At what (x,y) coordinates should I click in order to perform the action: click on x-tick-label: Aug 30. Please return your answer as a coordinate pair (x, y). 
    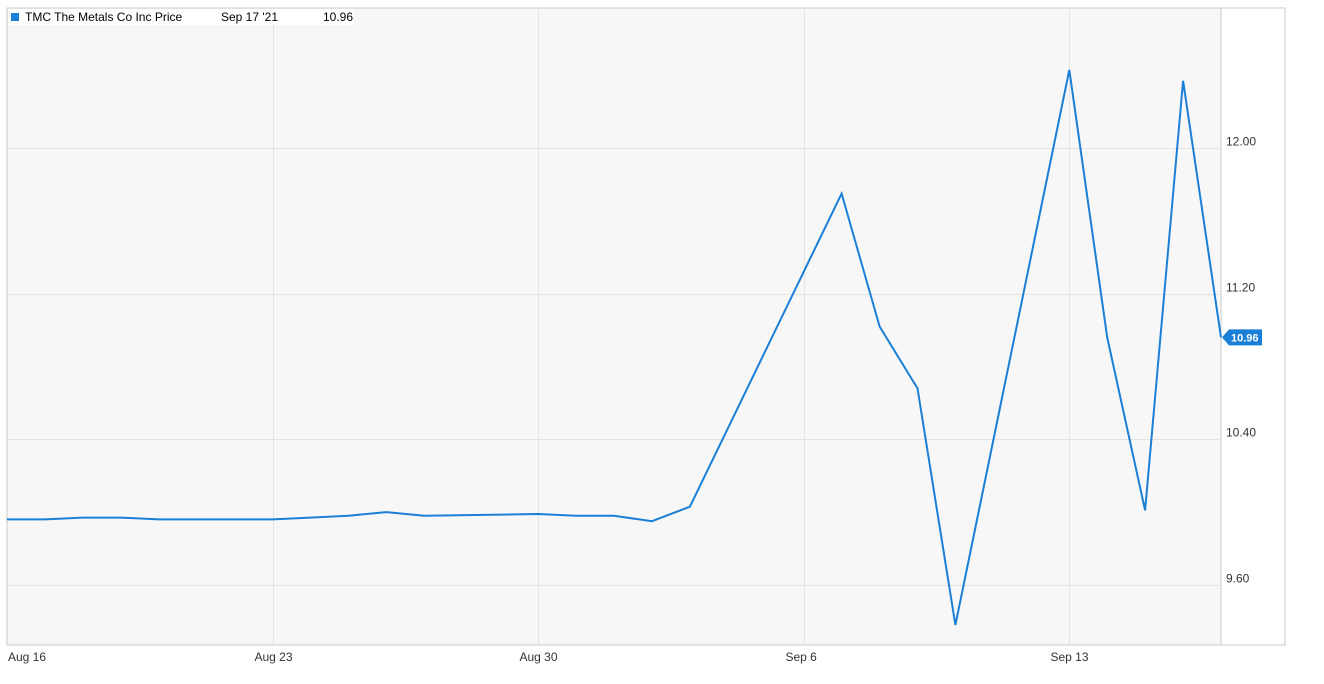
    Looking at the image, I should click on (539, 657).